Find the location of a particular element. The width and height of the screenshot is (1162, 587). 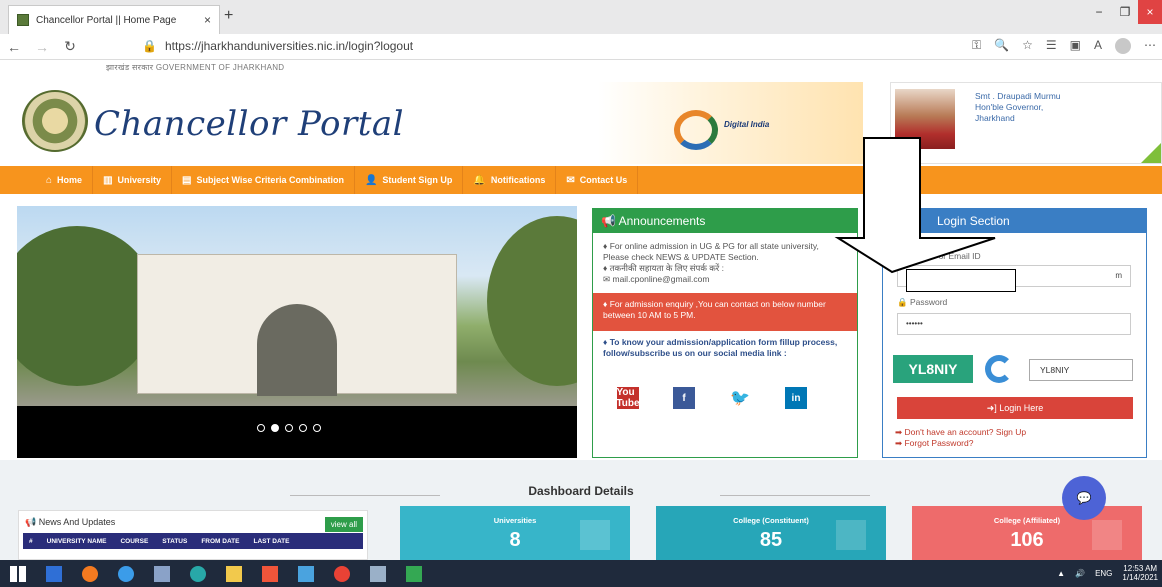

twitter-icon: 🐦 is located at coordinates (740, 398).